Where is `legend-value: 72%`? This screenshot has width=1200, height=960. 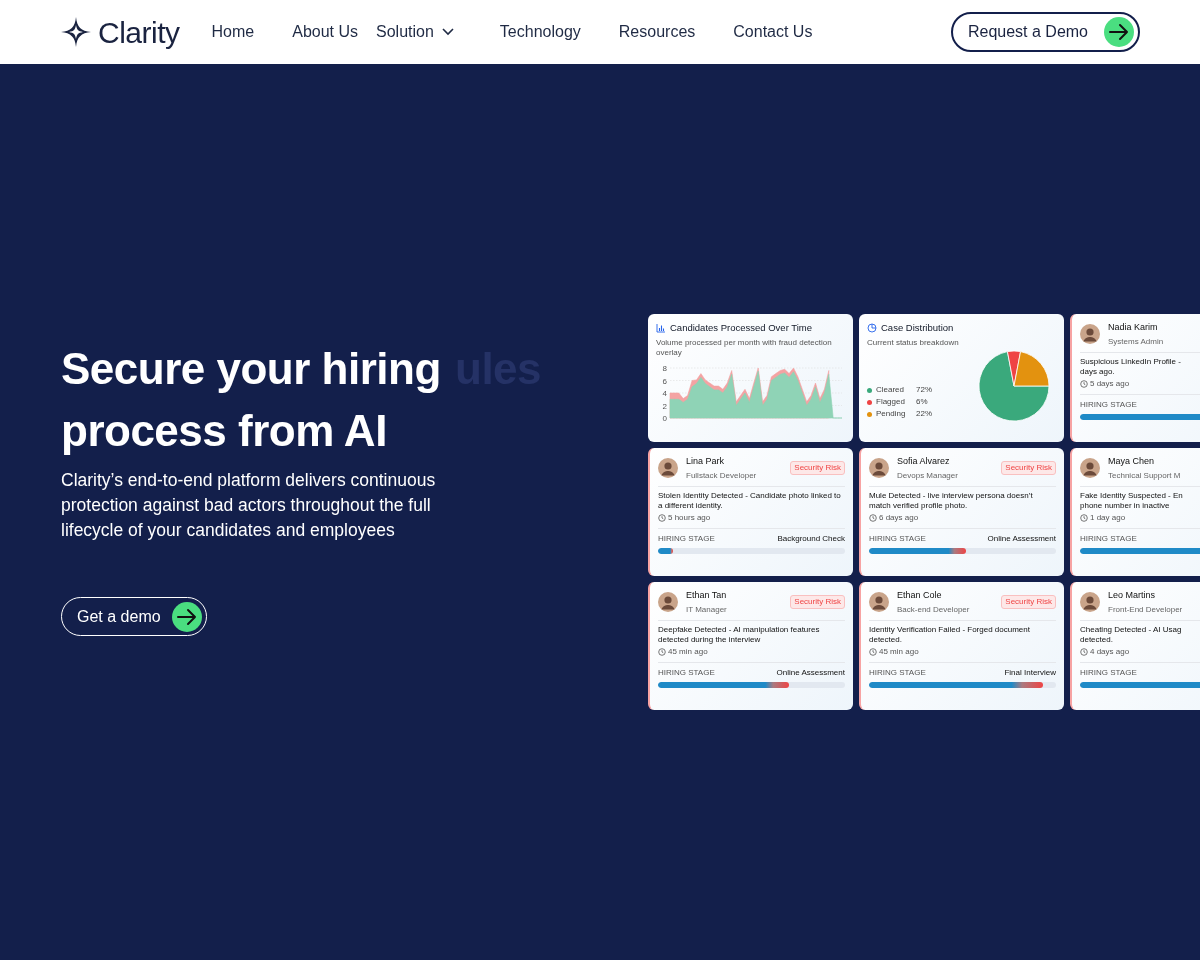 legend-value: 72% is located at coordinates (924, 390).